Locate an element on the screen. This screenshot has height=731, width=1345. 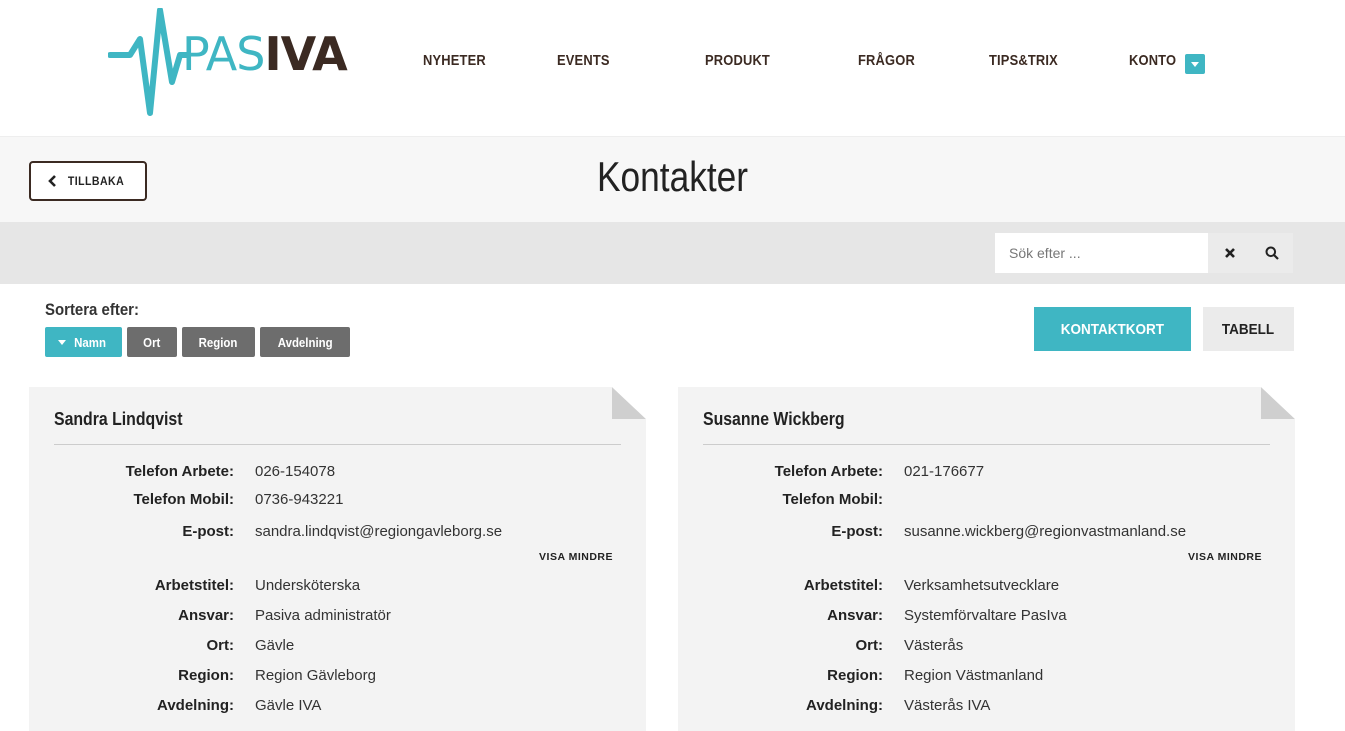
clear-search-button is located at coordinates (1229, 253).